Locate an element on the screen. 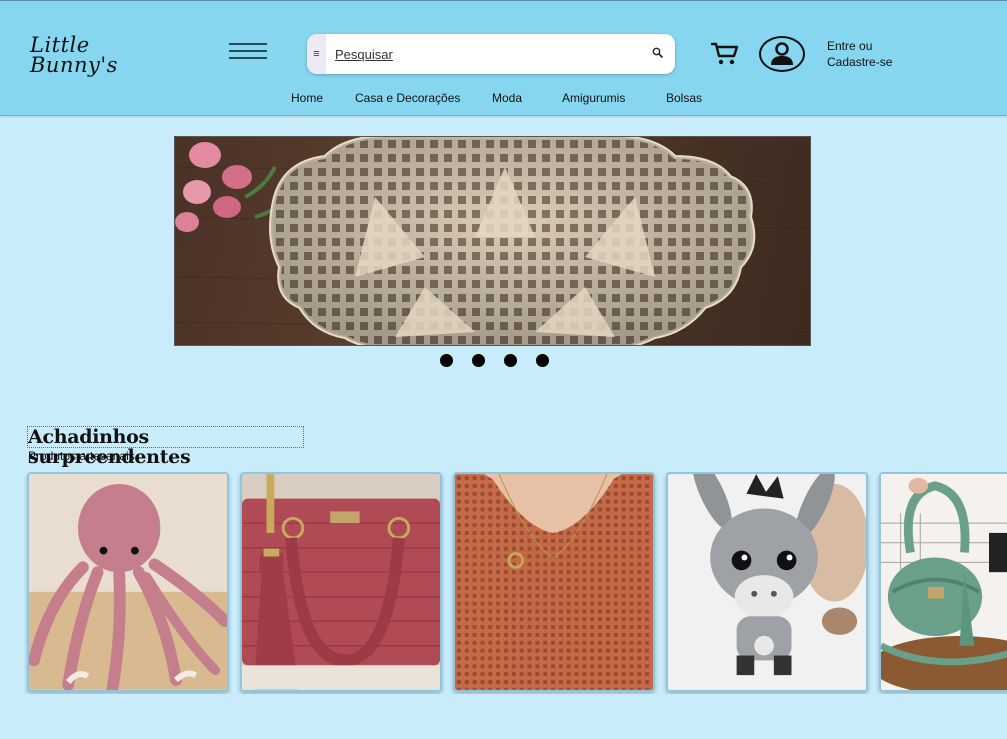 Image resolution: width=1007 pixels, height=739 pixels. orange-crochet-top-image is located at coordinates (554, 582).